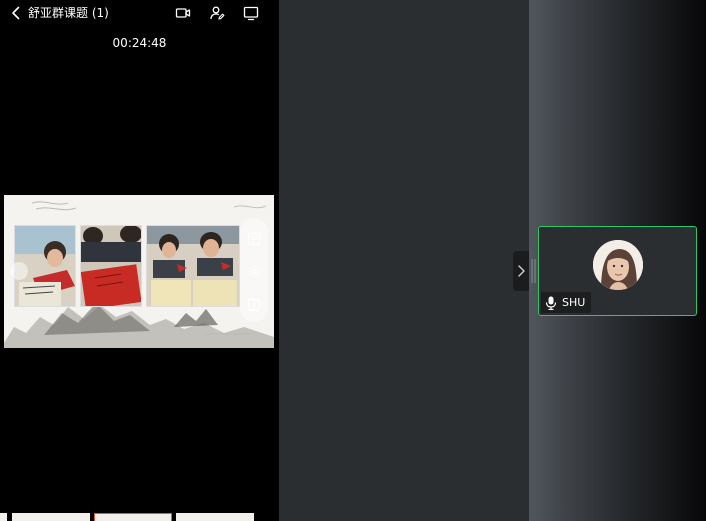 The image size is (706, 521). I want to click on participant-name: SHU, so click(574, 302).